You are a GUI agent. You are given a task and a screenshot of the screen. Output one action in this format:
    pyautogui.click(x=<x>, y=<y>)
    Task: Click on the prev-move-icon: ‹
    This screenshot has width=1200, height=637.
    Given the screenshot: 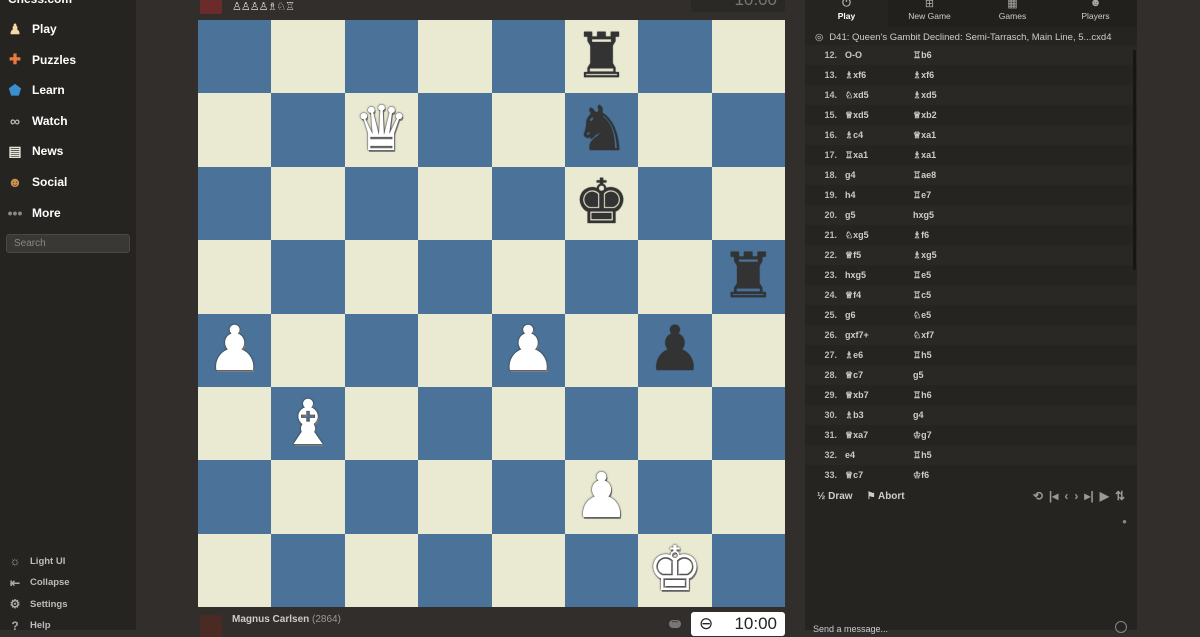 What is the action you would take?
    pyautogui.click(x=1066, y=496)
    